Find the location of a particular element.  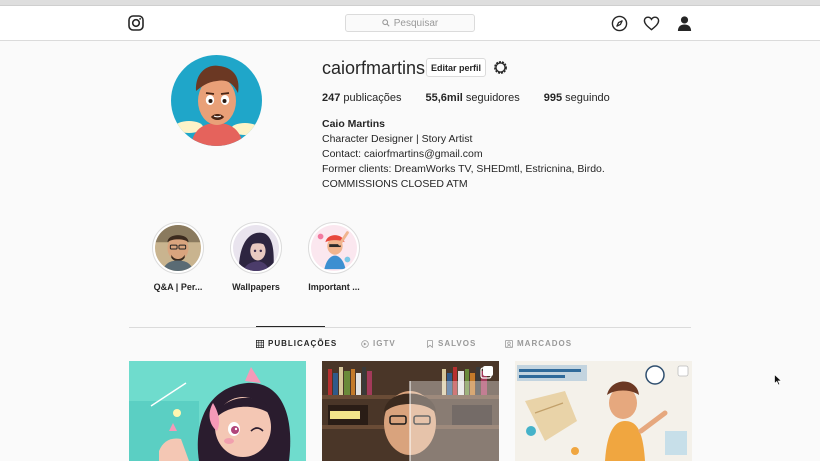

post-illustration-girl is located at coordinates (217, 411).